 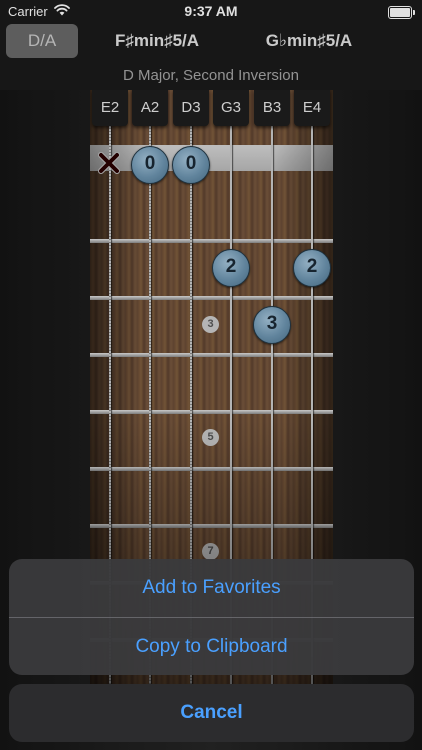 I want to click on copy-to-clipboard-button: Copy to Clipboard, so click(x=211, y=646).